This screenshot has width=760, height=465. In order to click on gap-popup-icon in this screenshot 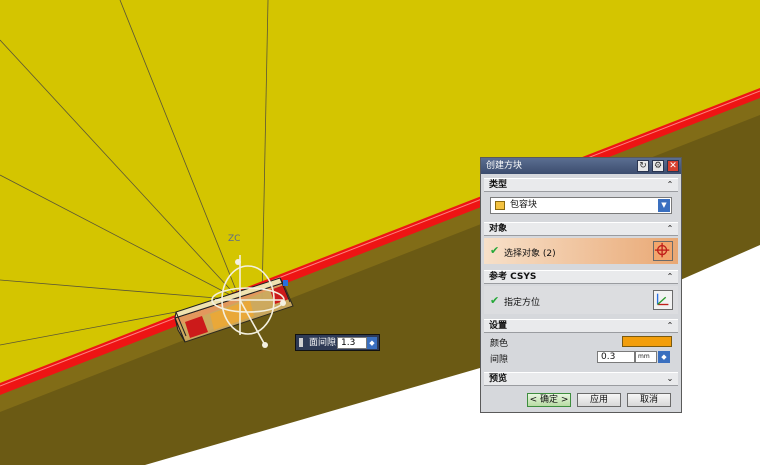, I will do `click(301, 342)`.